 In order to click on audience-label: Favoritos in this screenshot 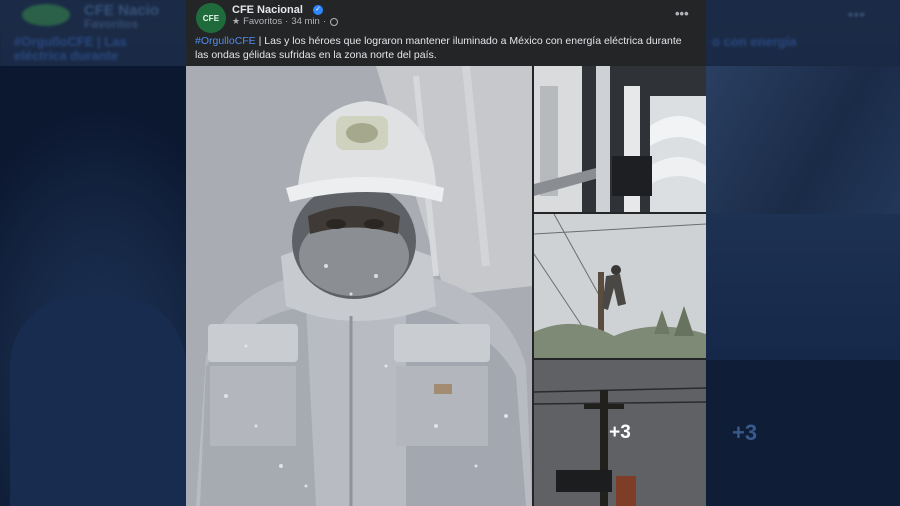, I will do `click(262, 21)`.